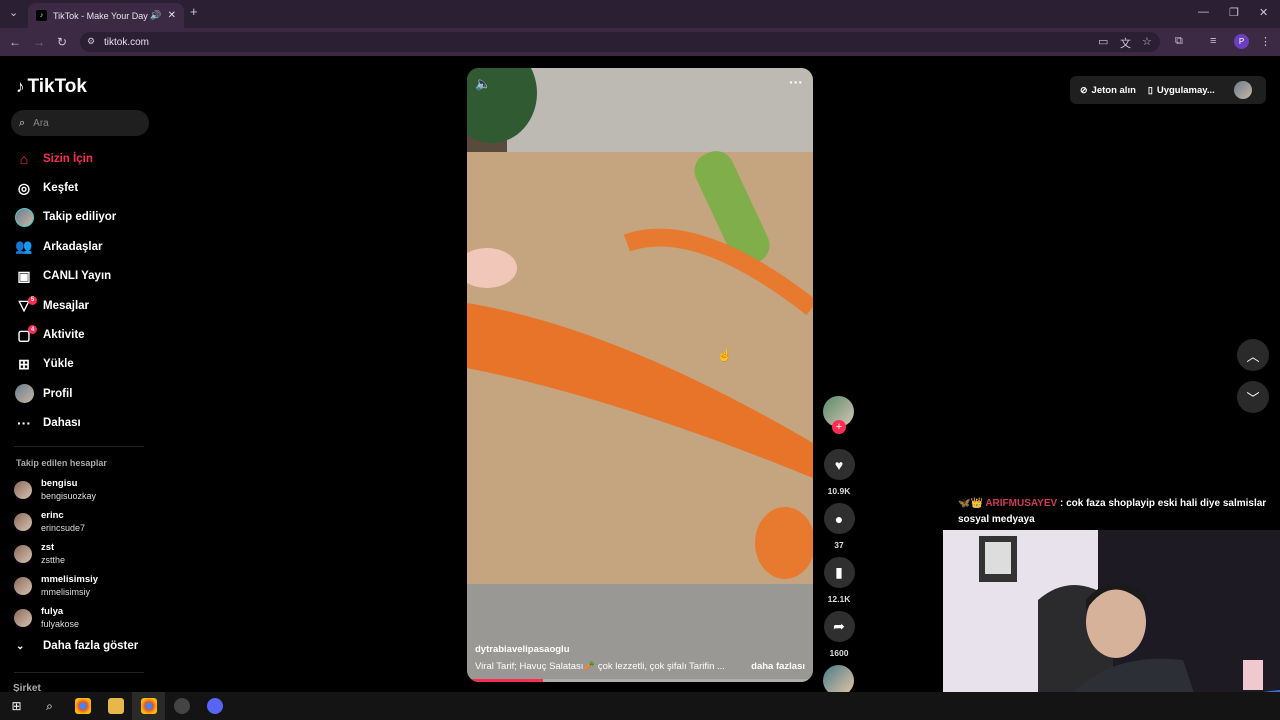 This screenshot has width=1280, height=720. I want to click on previous-video-button: ︿, so click(1253, 355).